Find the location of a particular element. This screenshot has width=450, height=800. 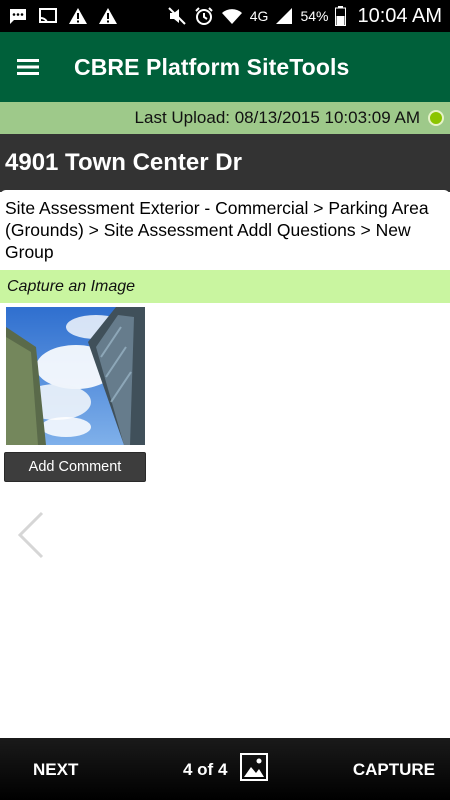

upload-status-bar: Last Upload: 08/13/2015 10:03:09 AM is located at coordinates (225, 118).